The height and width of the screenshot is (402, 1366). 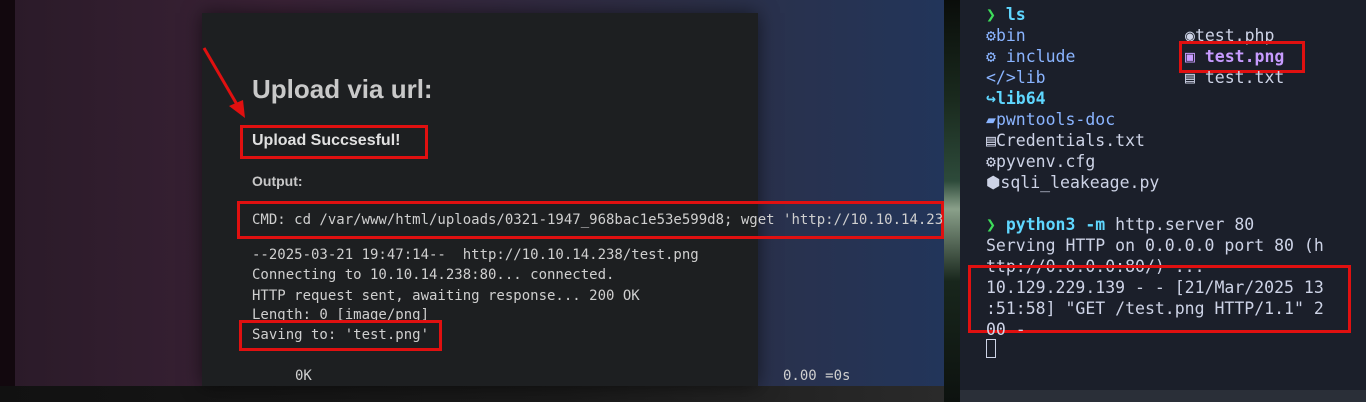 I want to click on saving-line: Saving to: 'test.png', so click(x=341, y=335).